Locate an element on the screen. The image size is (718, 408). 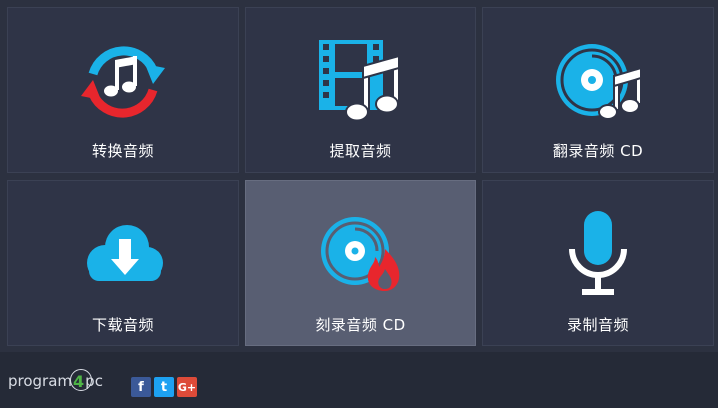
tile-rip-cd: 翻录音频 CD is located at coordinates (598, 90).